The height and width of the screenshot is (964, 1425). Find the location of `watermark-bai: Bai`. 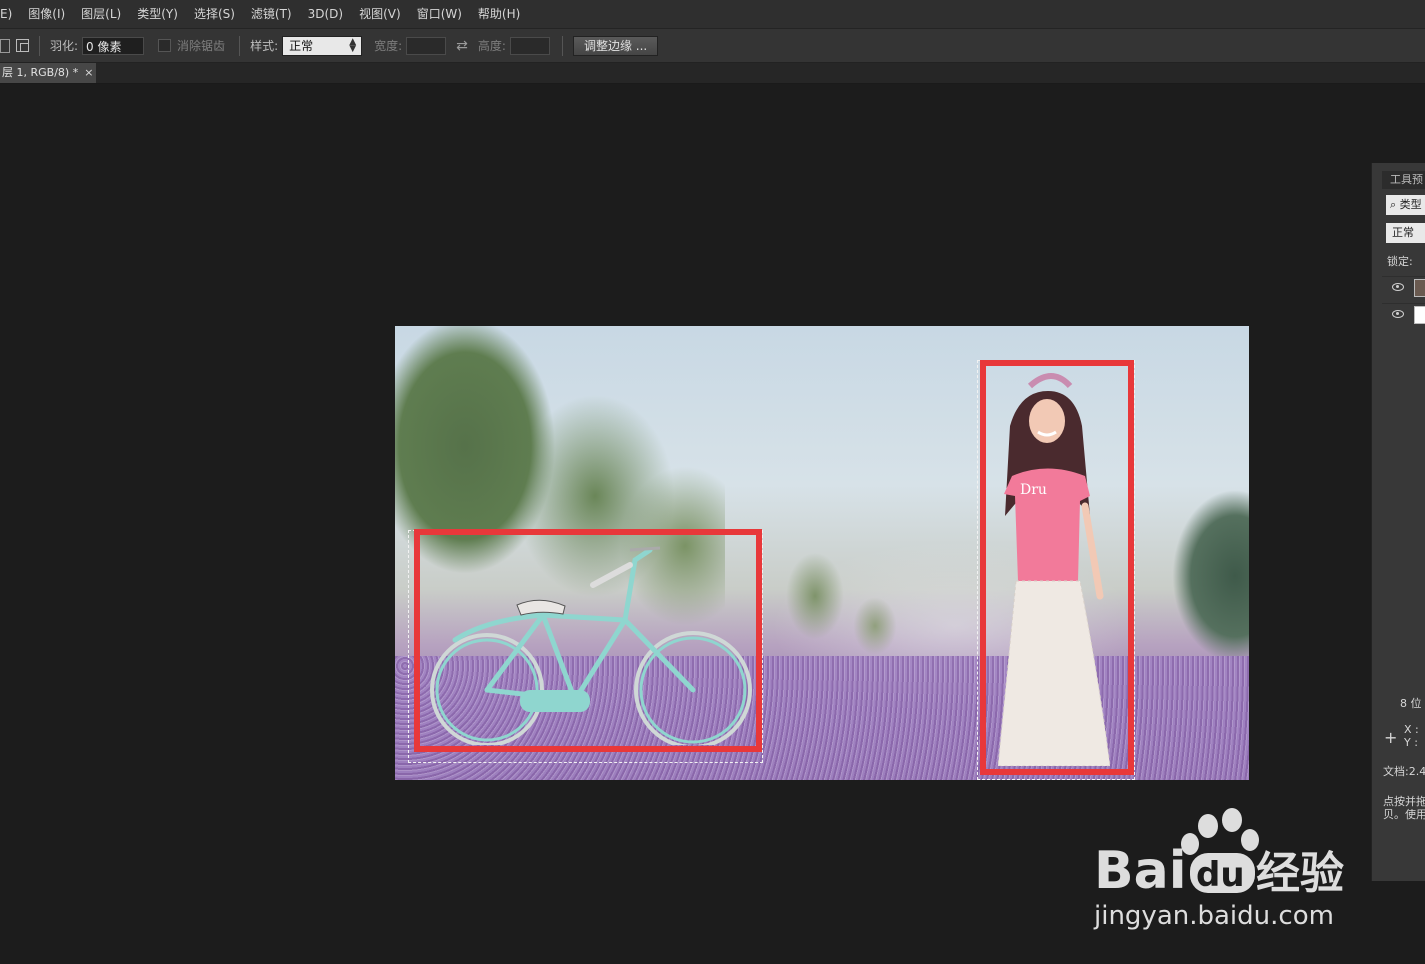

watermark-bai: Bai is located at coordinates (1140, 871).